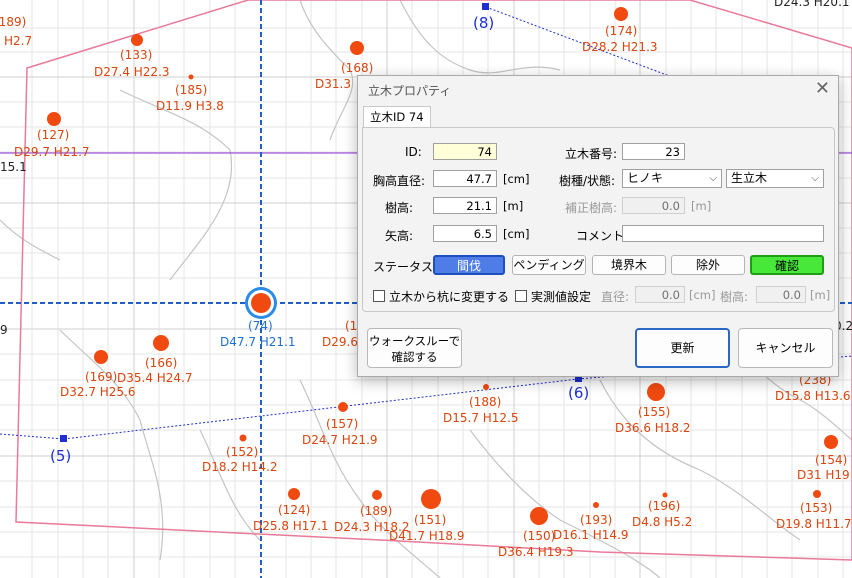  Describe the element at coordinates (399, 236) in the screenshot. I see `arrow-height-label: 矢高:` at that location.